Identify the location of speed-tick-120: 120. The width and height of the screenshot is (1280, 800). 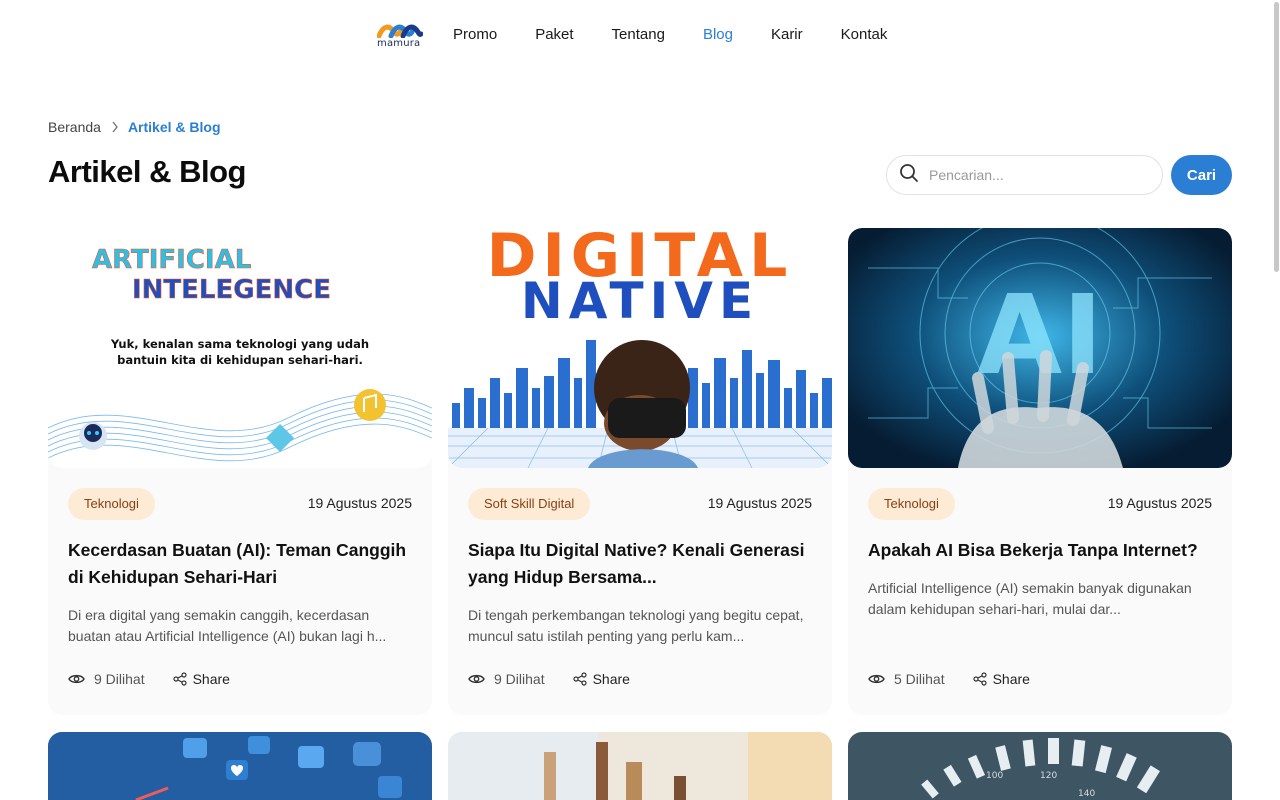
(1048, 776).